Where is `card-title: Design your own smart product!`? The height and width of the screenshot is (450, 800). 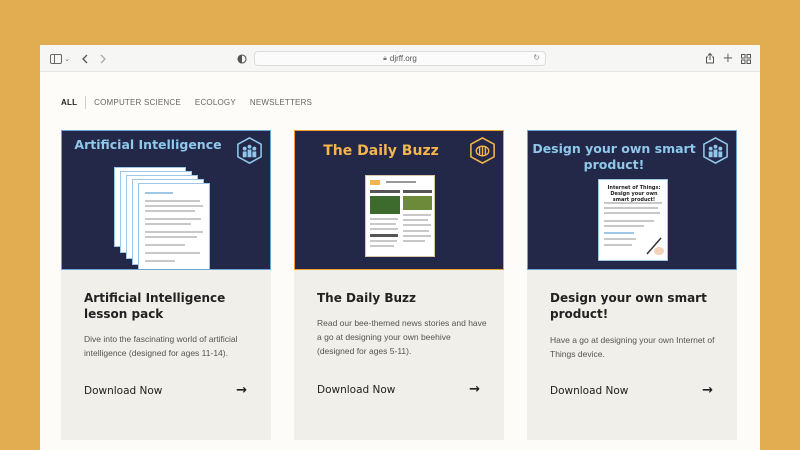 card-title: Design your own smart product! is located at coordinates (628, 306).